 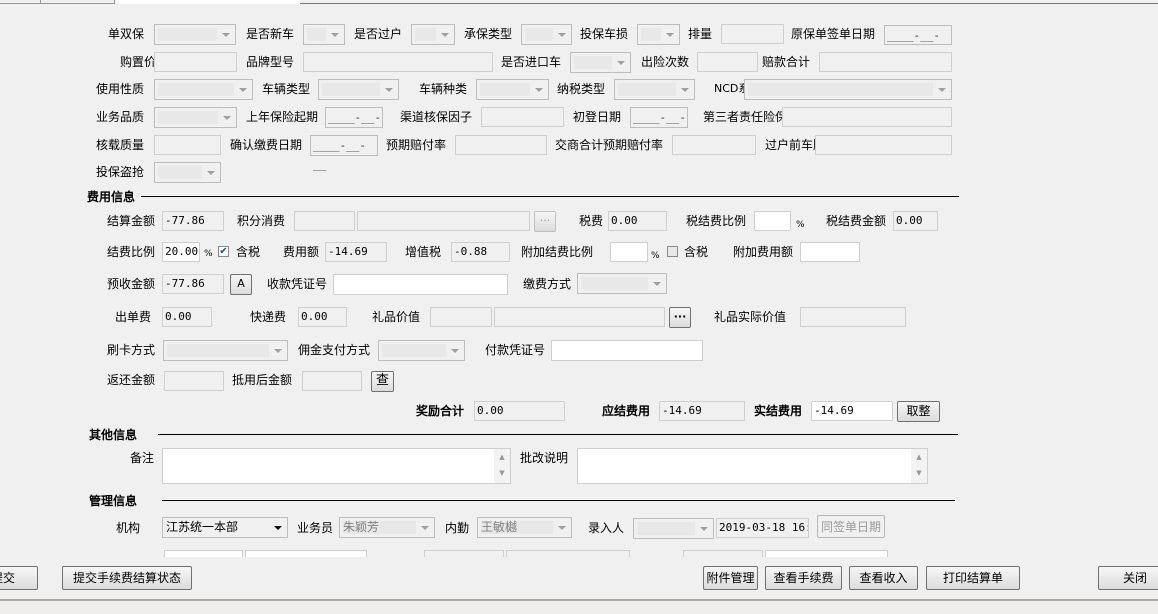 I want to click on label-yqpf: 预期赔付率, so click(x=416, y=145).